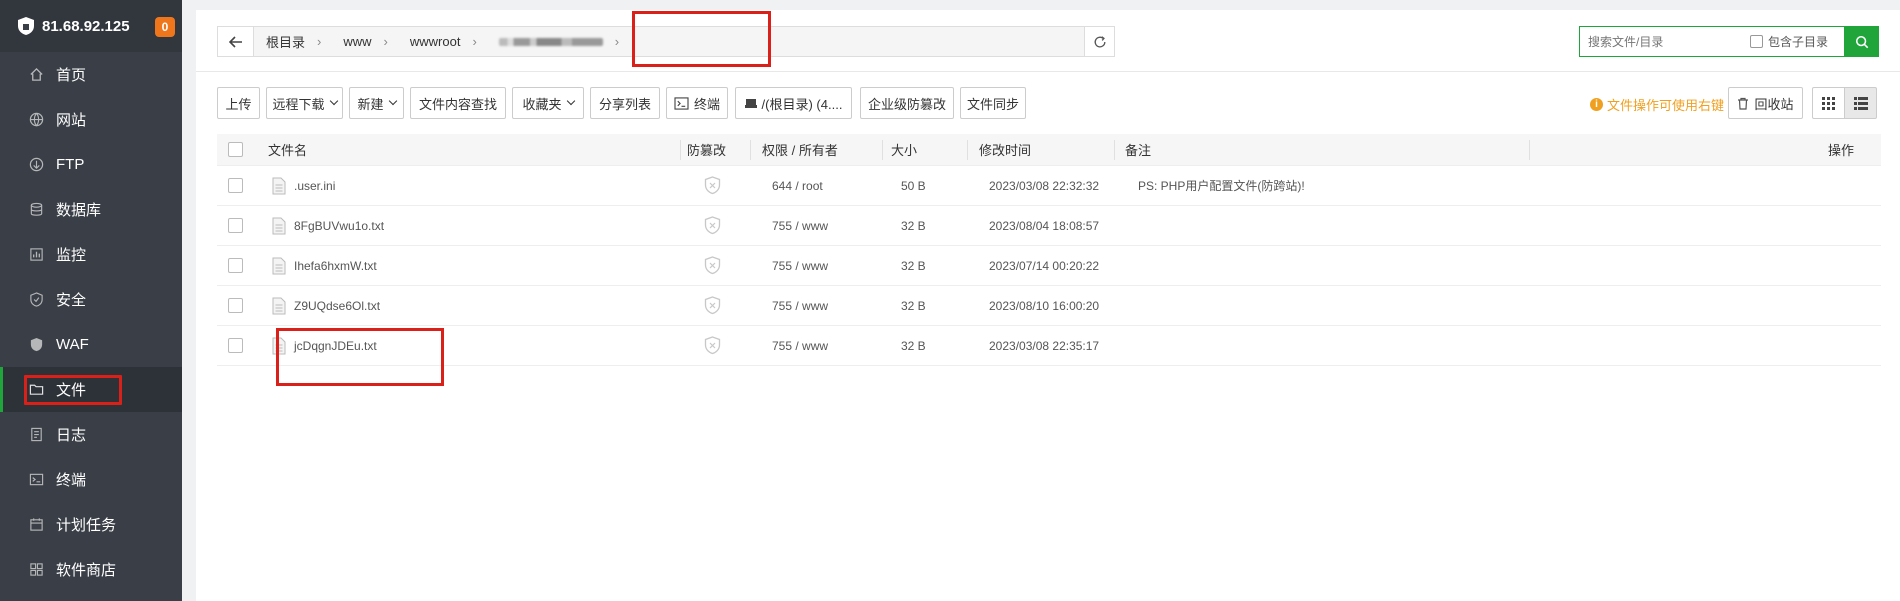 Image resolution: width=1900 pixels, height=601 pixels. Describe the element at coordinates (1005, 149) in the screenshot. I see `col-mtime: 修改时间` at that location.